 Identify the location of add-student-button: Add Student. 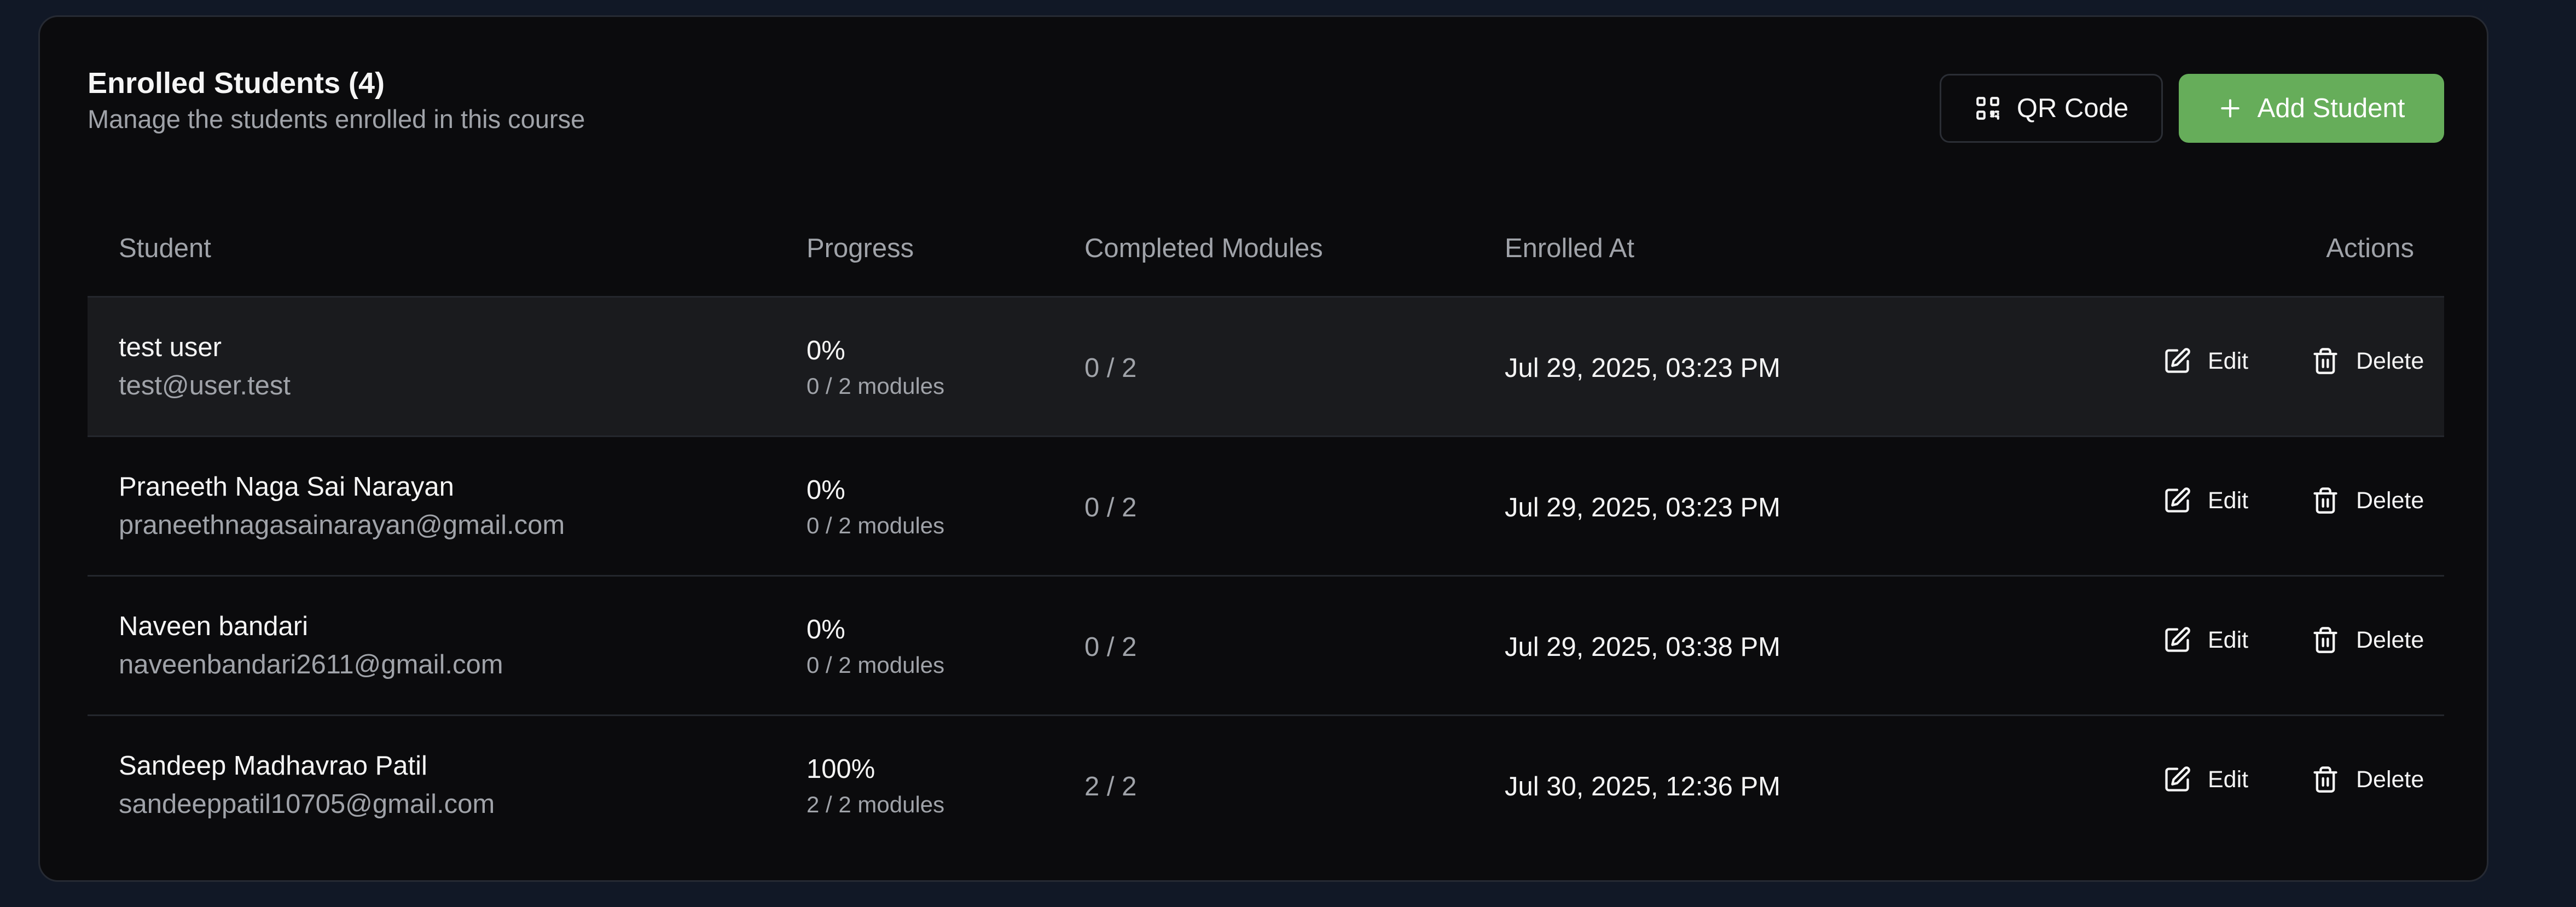
(2312, 108).